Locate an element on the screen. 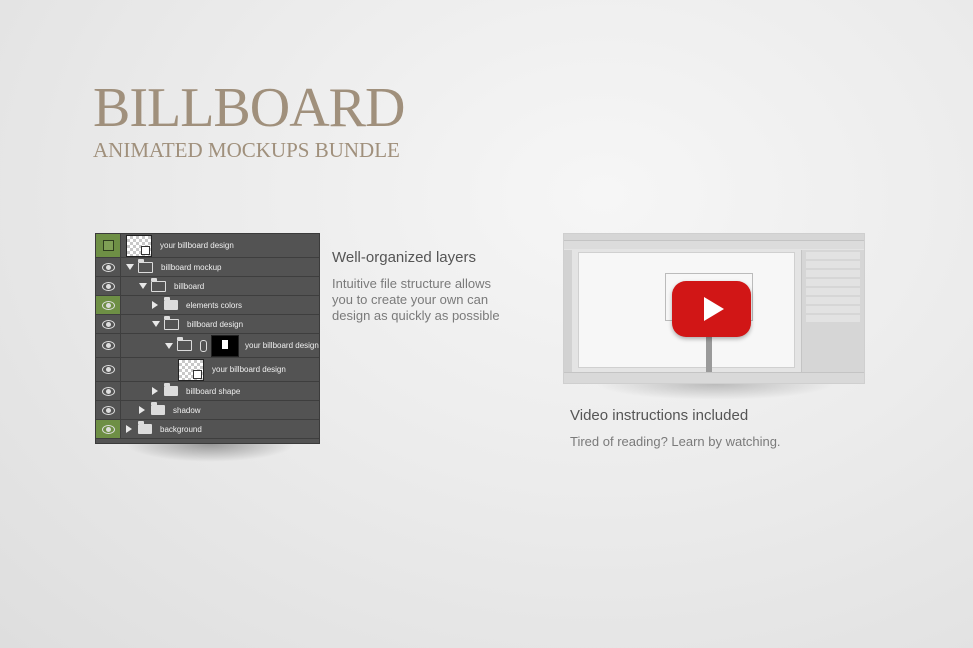 This screenshot has height=648, width=973. layer-row: billboard mockup is located at coordinates (207, 267).